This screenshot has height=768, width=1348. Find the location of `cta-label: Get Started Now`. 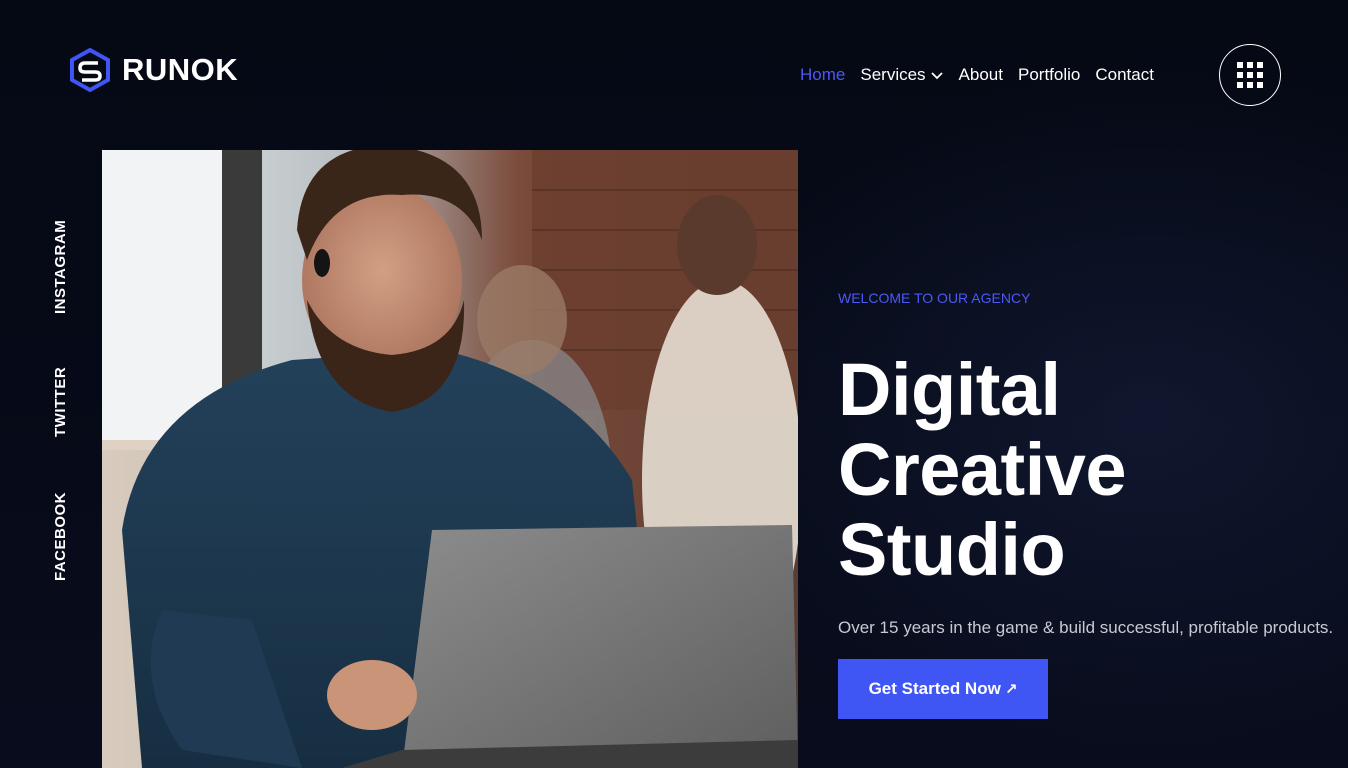

cta-label: Get Started Now is located at coordinates (934, 688).